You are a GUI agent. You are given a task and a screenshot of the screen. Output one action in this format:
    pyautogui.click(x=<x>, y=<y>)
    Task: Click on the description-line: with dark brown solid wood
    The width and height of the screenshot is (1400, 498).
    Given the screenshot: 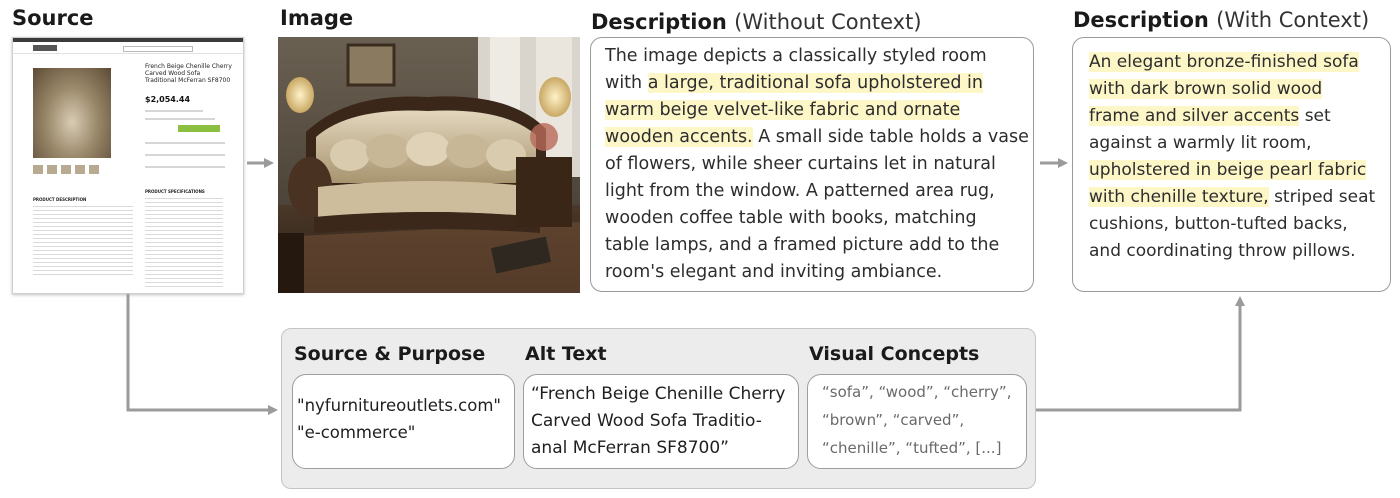 What is the action you would take?
    pyautogui.click(x=1232, y=89)
    